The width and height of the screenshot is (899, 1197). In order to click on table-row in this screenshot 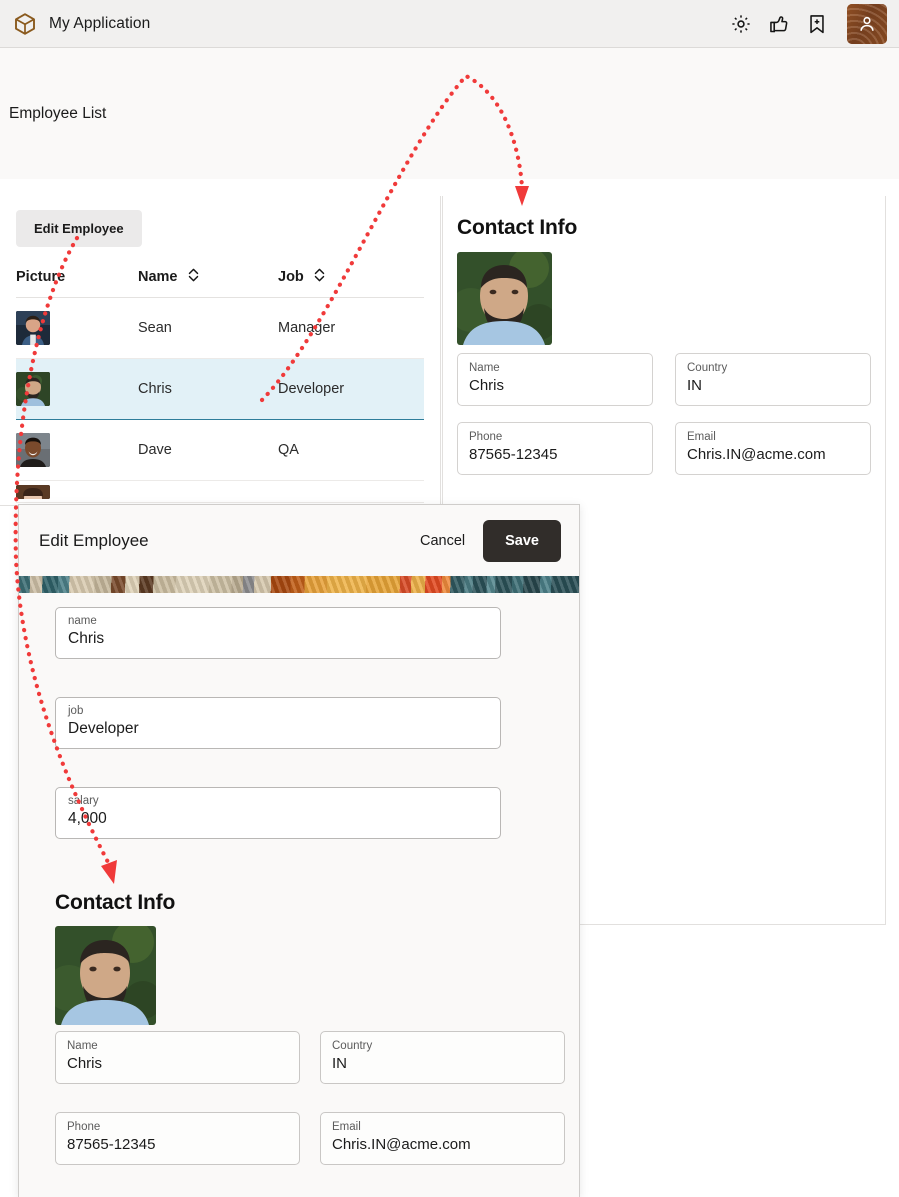, I will do `click(220, 491)`.